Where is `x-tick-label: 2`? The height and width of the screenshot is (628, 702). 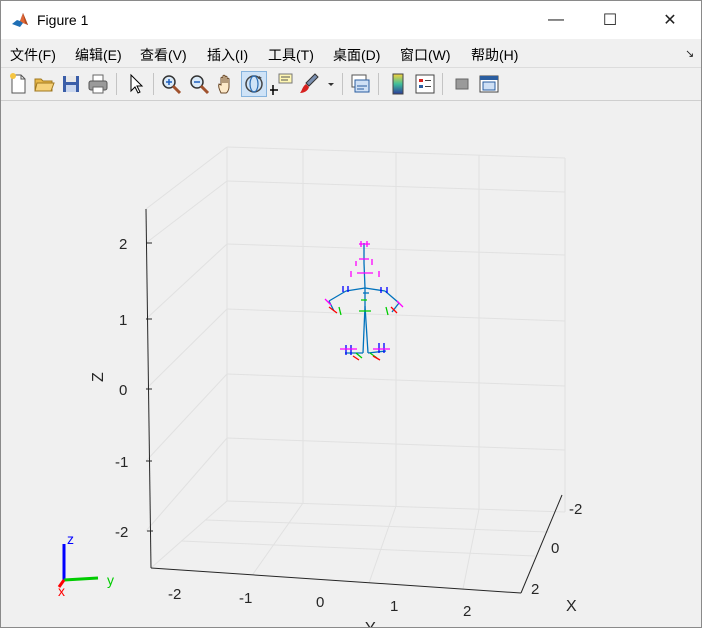
x-tick-label: 2 is located at coordinates (535, 589).